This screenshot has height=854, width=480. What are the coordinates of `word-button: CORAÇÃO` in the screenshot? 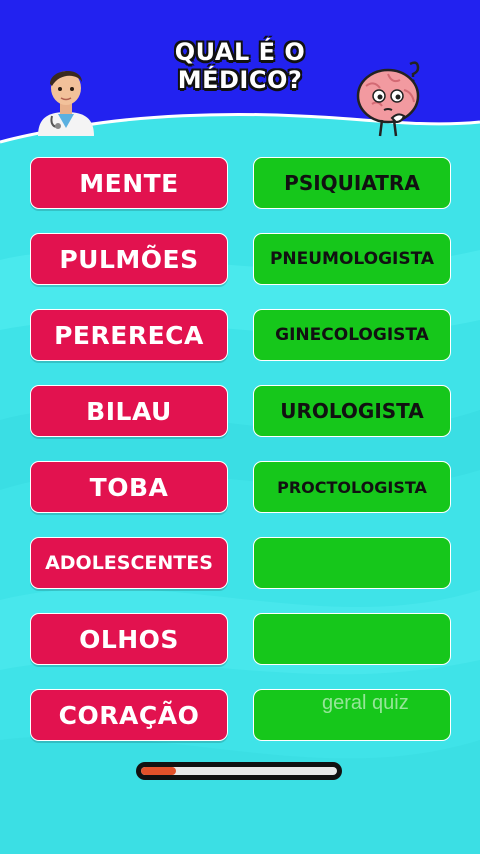 It's located at (129, 715).